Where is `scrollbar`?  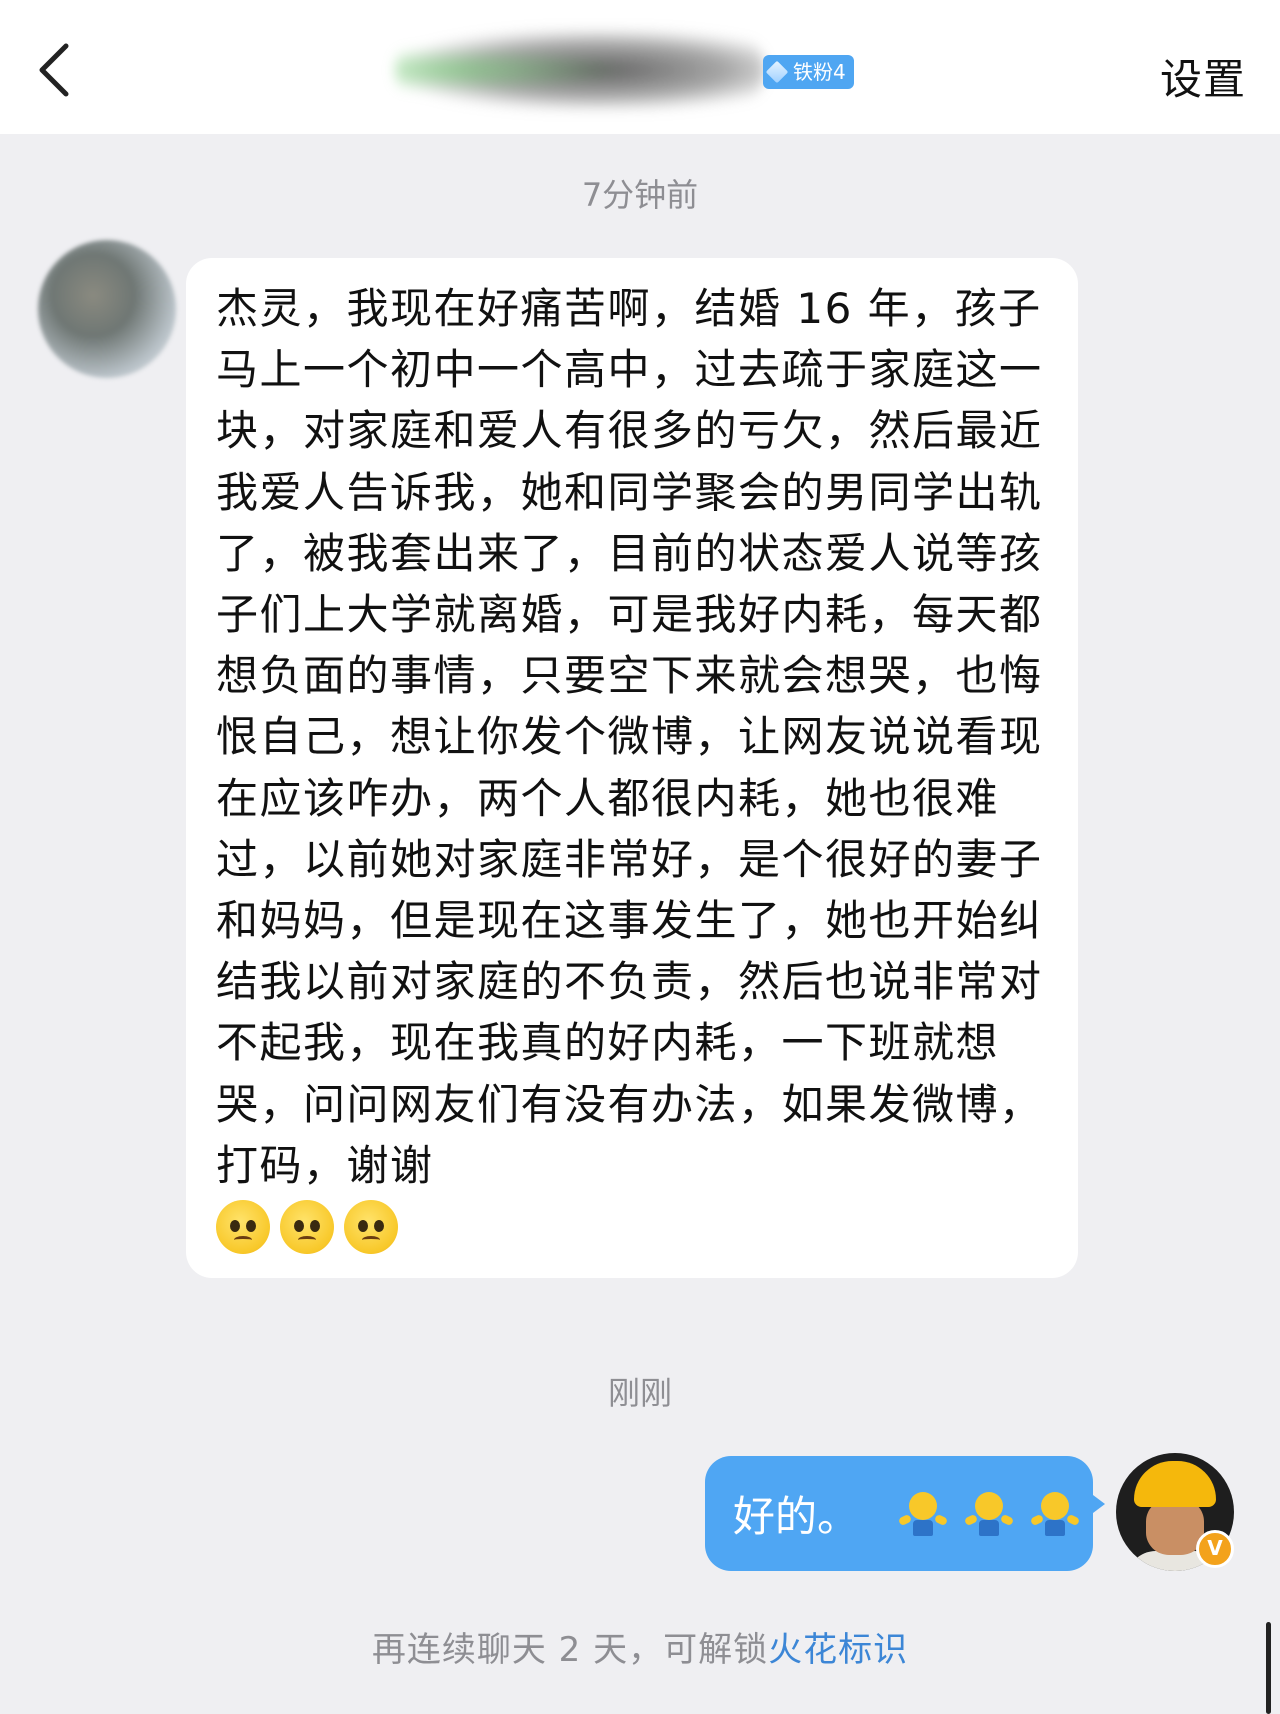
scrollbar is located at coordinates (1268, 1668).